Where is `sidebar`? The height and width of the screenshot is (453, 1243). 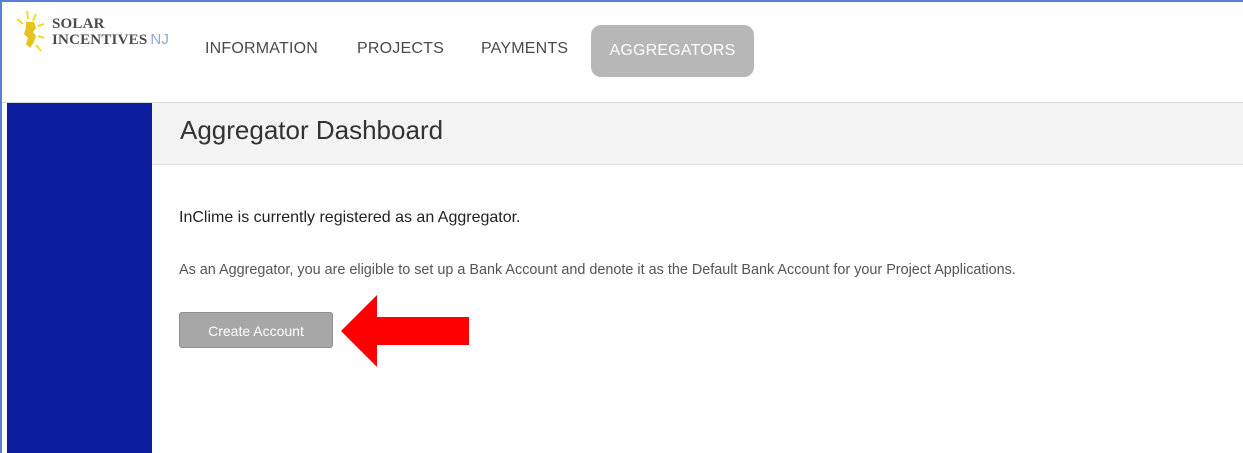 sidebar is located at coordinates (79, 278).